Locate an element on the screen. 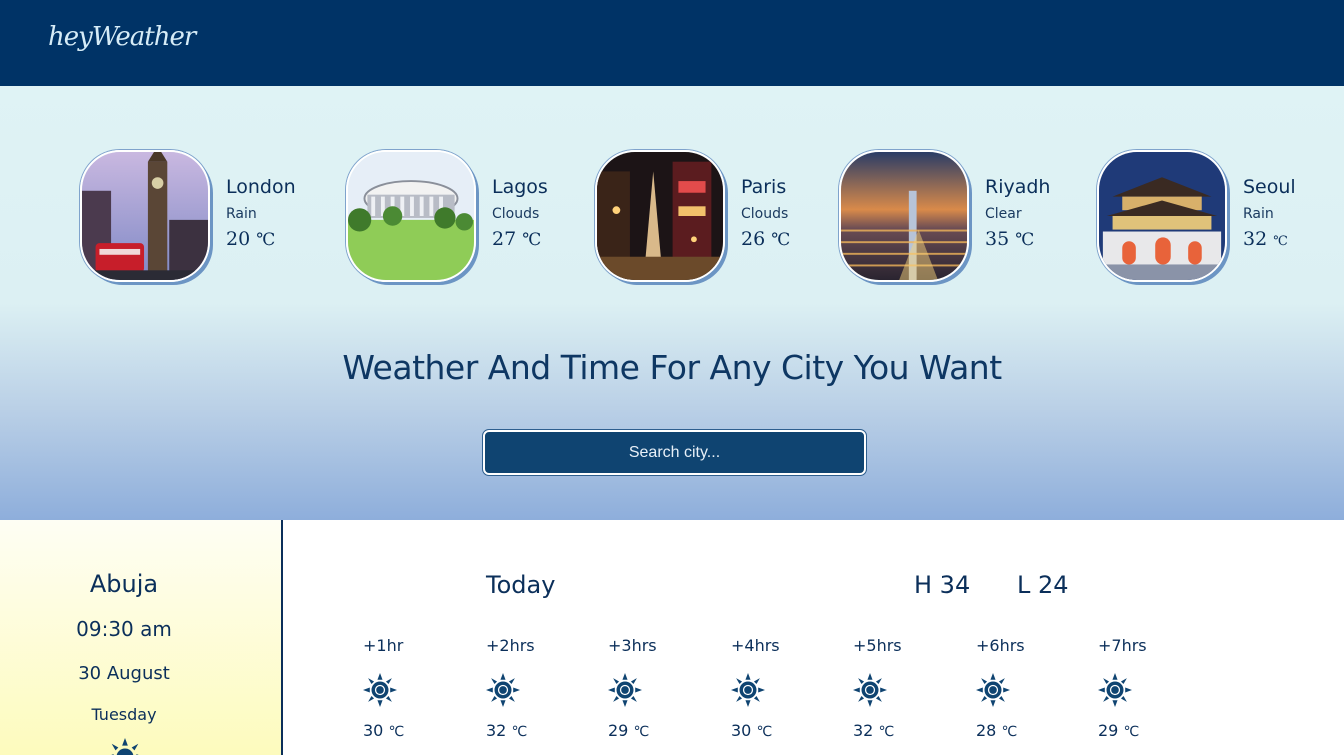 The width and height of the screenshot is (1344, 755). app-logo: heyWeather is located at coordinates (122, 37).